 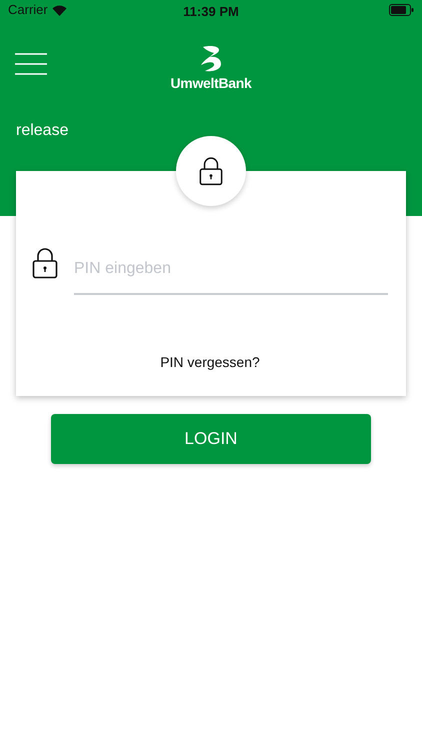 I want to click on battery-icon, so click(x=401, y=10).